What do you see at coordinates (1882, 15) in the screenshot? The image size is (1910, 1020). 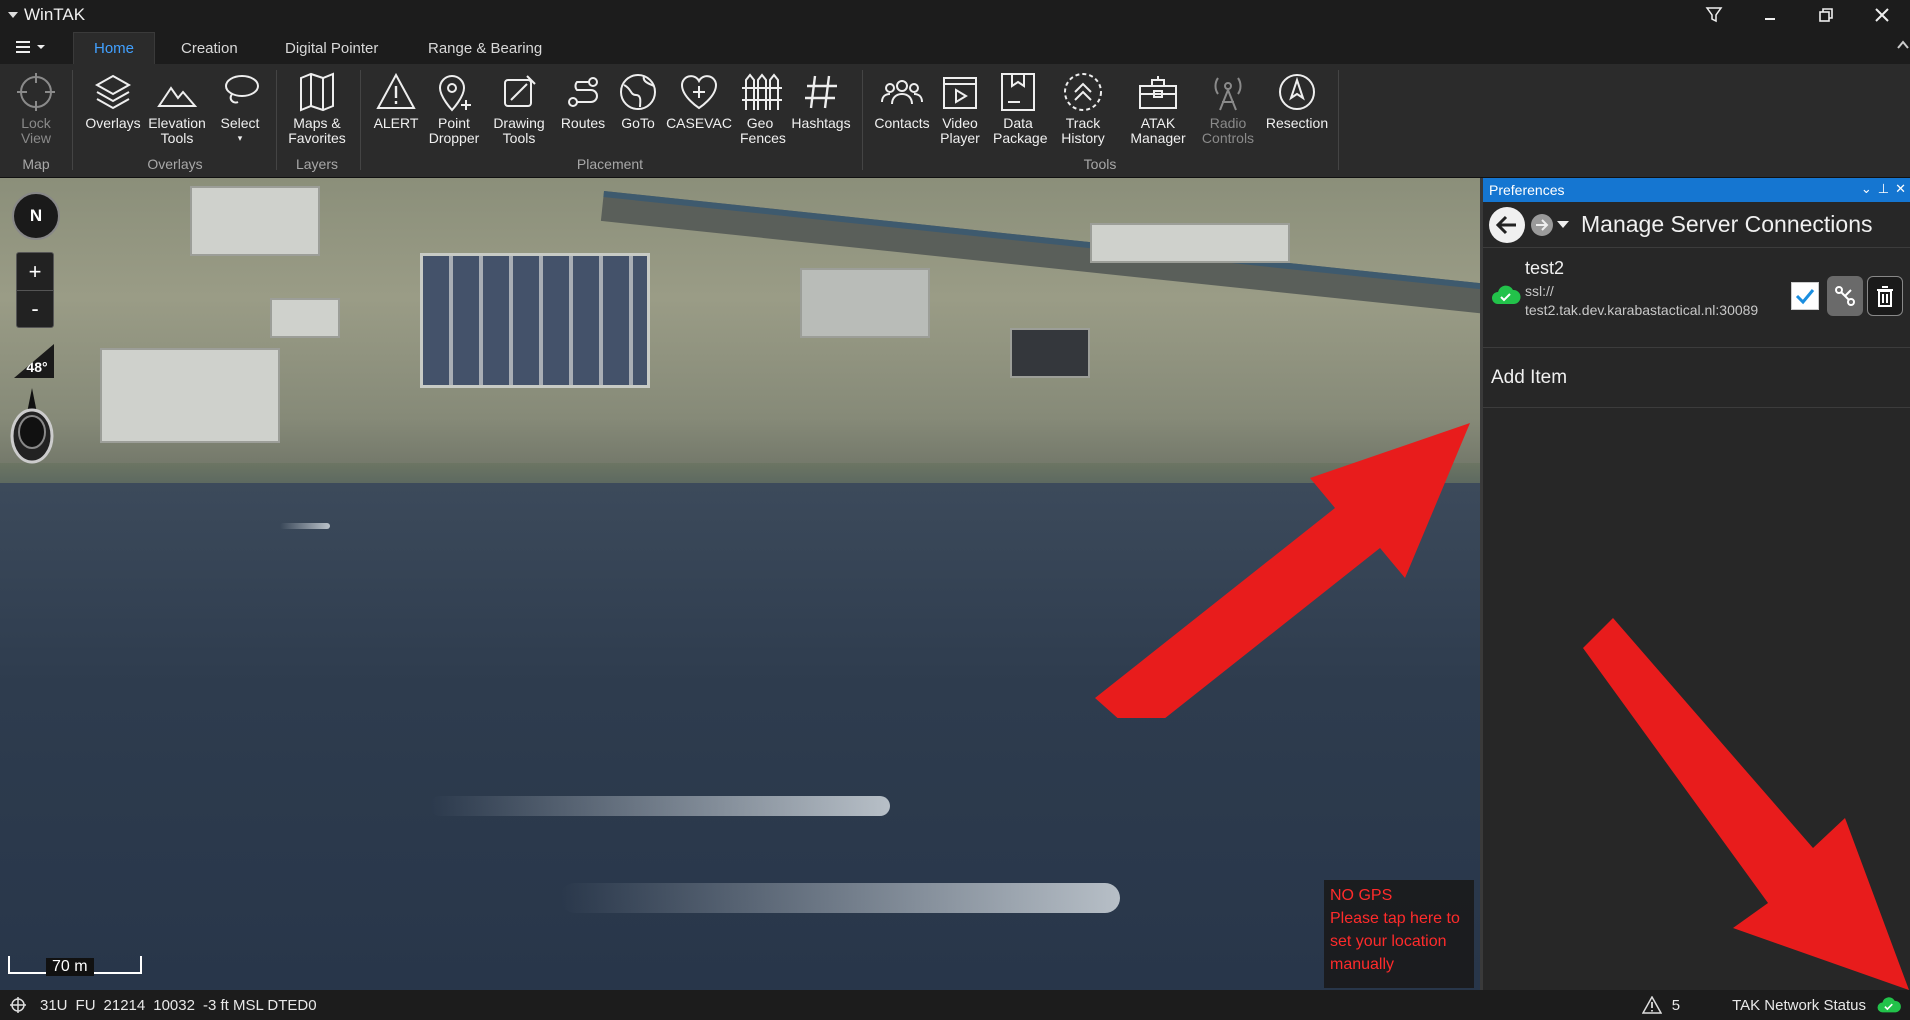 I see `close-button` at bounding box center [1882, 15].